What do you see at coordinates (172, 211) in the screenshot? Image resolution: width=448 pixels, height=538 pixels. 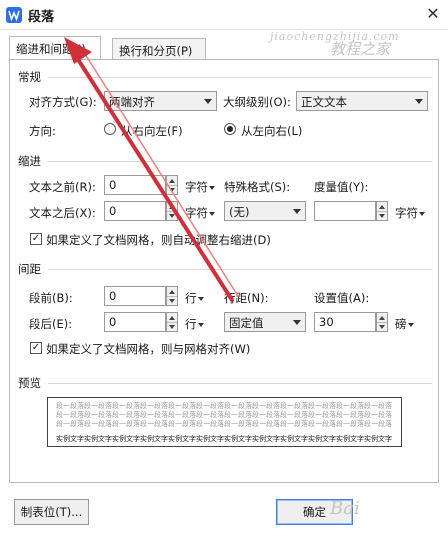 I see `indent-after-spinner` at bounding box center [172, 211].